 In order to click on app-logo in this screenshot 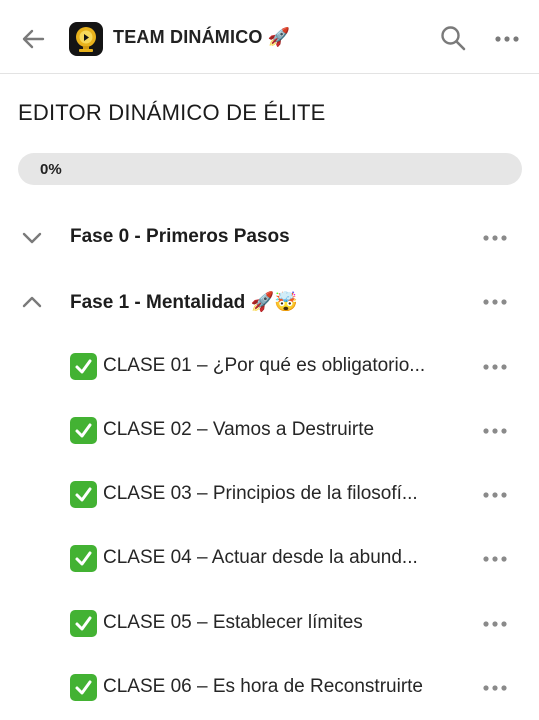, I will do `click(86, 39)`.